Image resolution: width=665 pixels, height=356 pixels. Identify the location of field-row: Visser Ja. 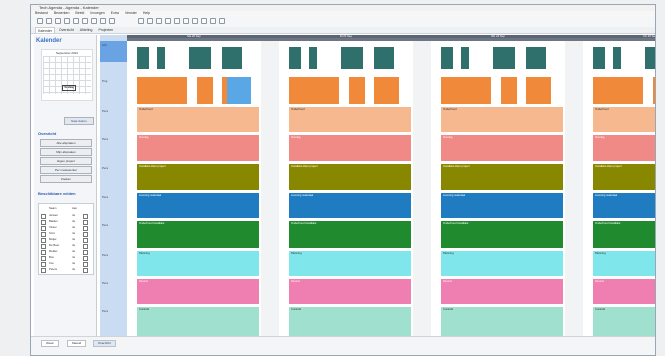
(66, 228).